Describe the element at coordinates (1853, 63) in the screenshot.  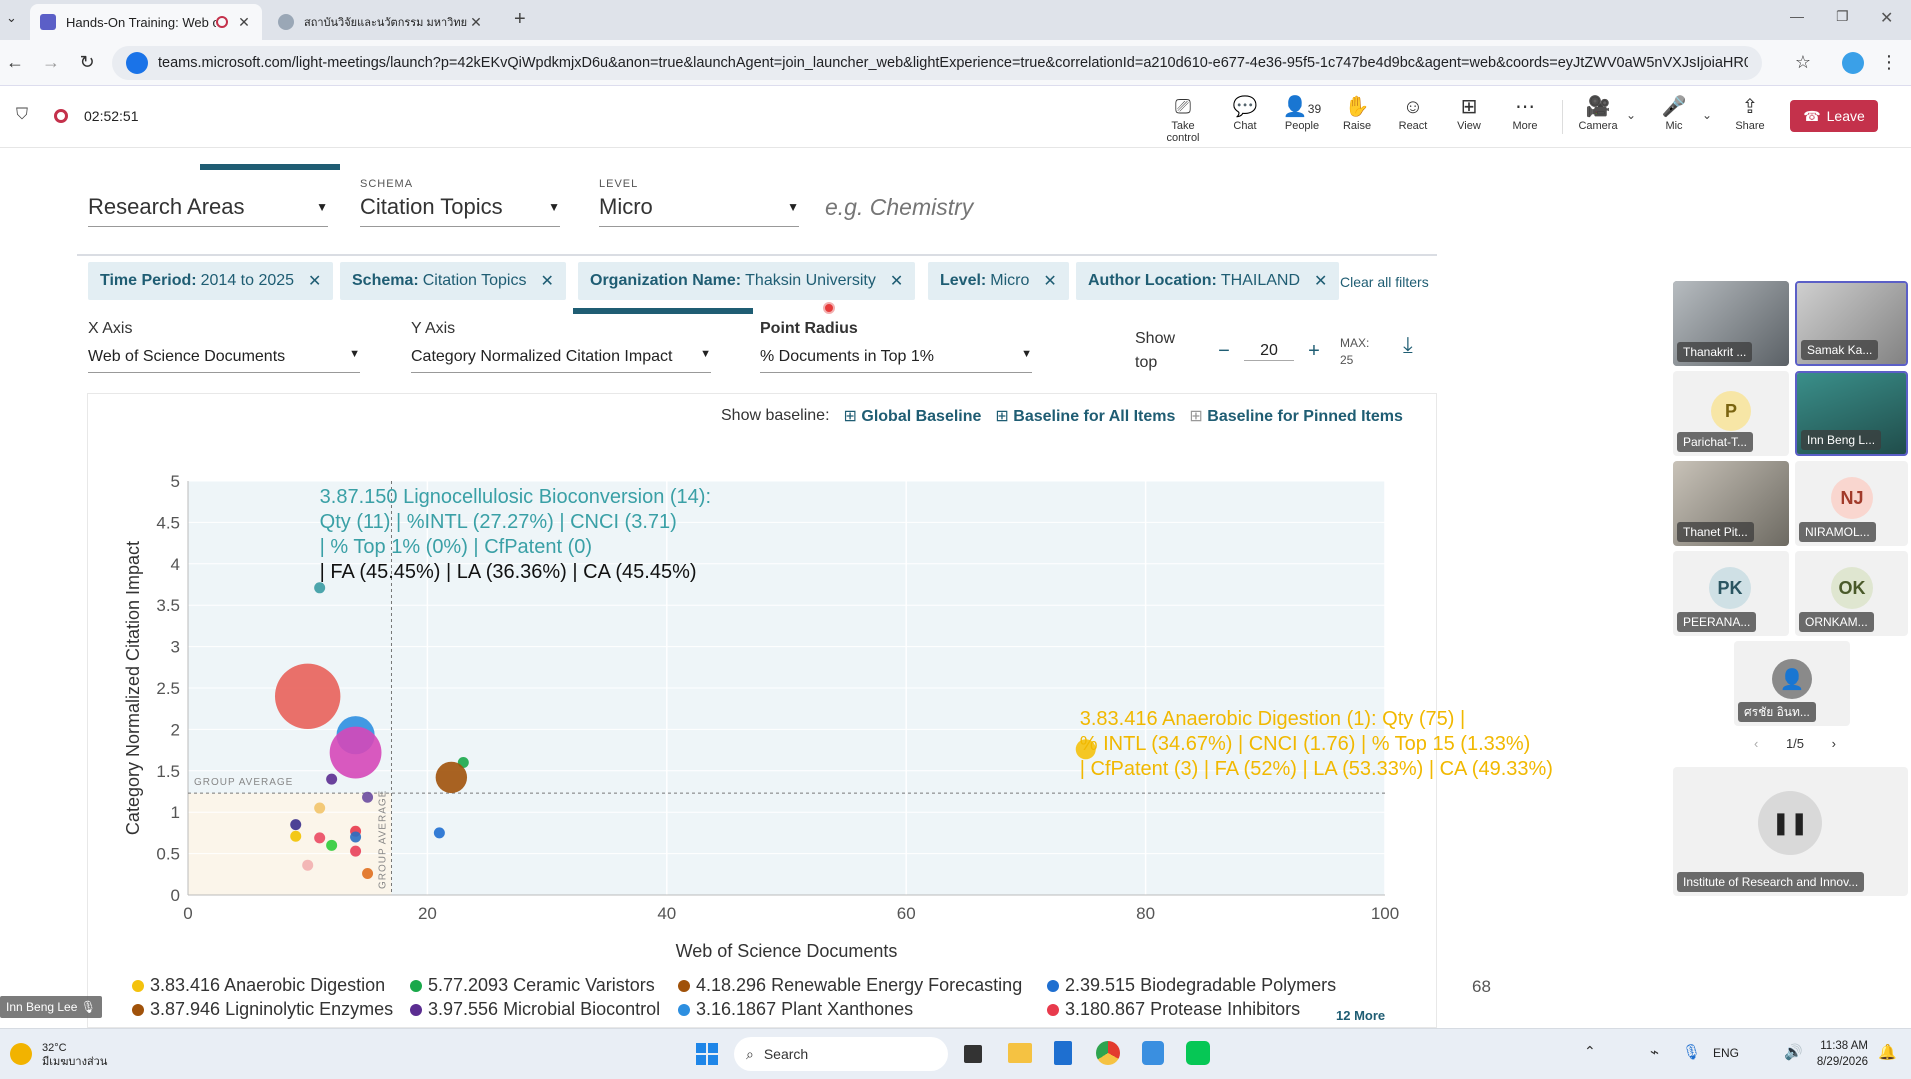
I see `profile-icon` at that location.